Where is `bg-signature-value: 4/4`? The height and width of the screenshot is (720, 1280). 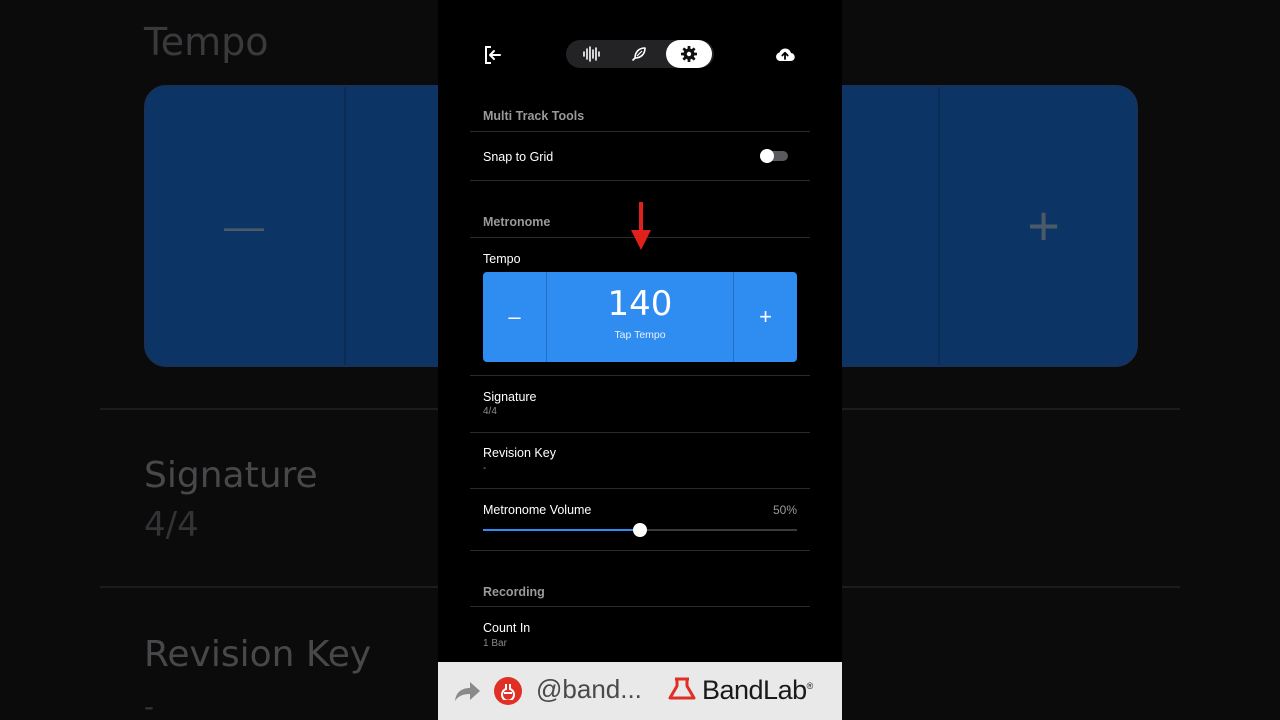 bg-signature-value: 4/4 is located at coordinates (171, 525).